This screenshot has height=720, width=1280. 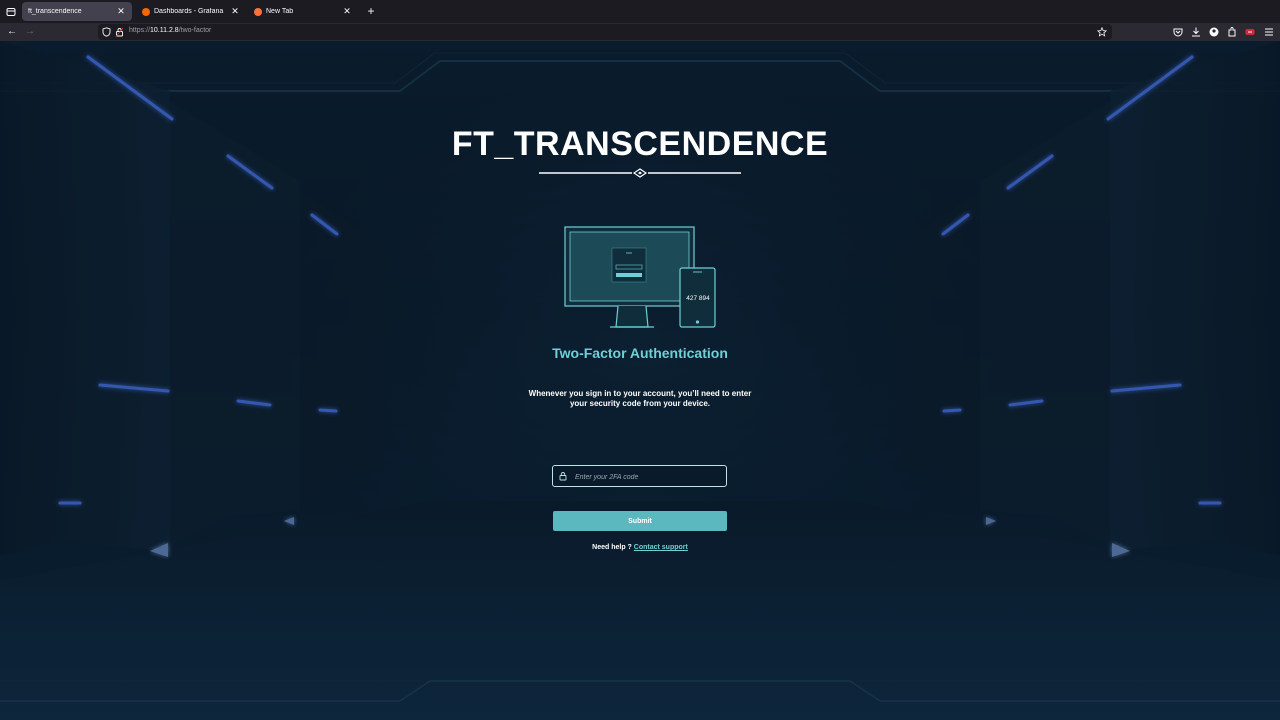 What do you see at coordinates (140, 30) in the screenshot?
I see `url-prefix: https://` at bounding box center [140, 30].